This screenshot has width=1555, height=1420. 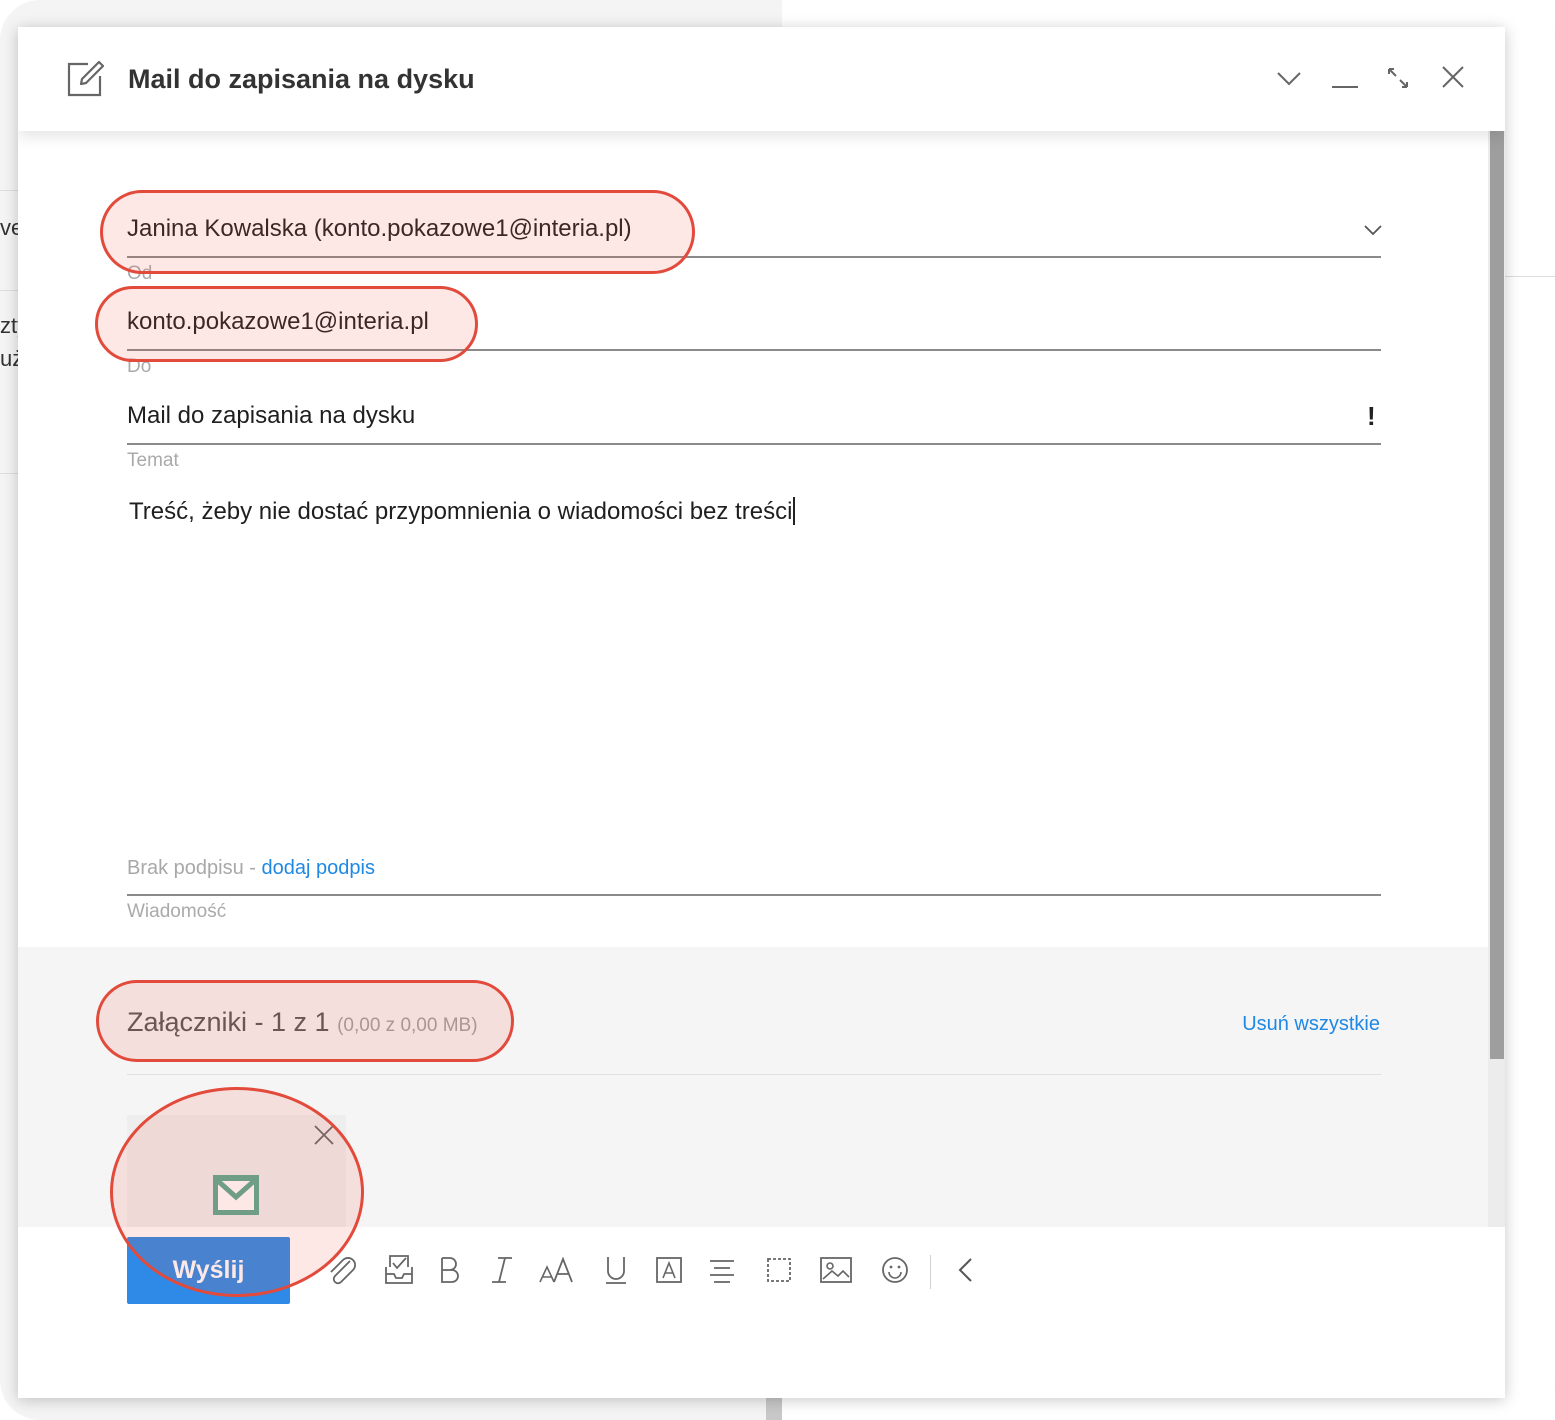 What do you see at coordinates (1453, 77) in the screenshot?
I see `close-icon` at bounding box center [1453, 77].